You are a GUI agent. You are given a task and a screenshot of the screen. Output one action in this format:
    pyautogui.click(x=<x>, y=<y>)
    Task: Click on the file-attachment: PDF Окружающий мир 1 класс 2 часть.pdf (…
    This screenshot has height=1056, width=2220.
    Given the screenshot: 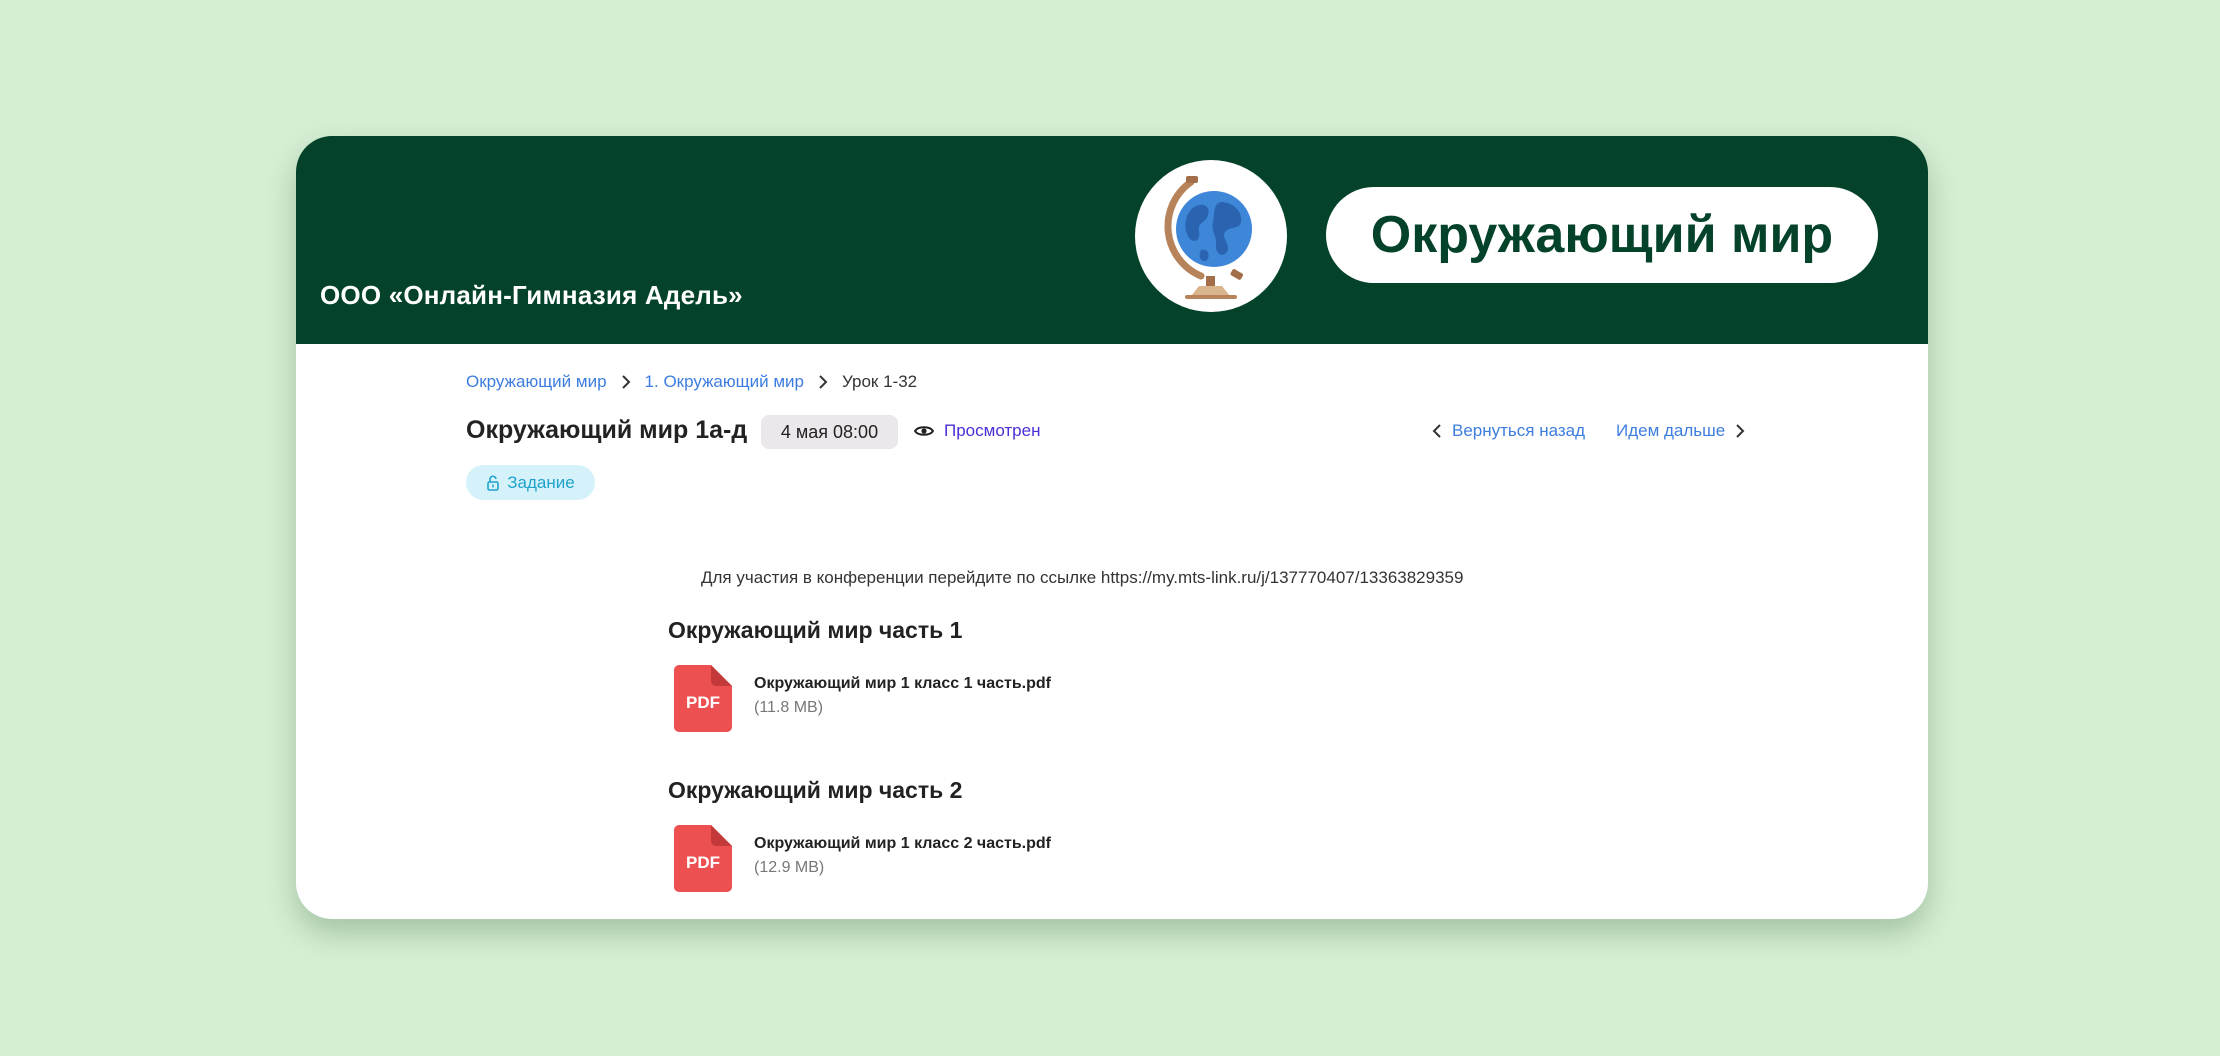 What is the action you would take?
    pyautogui.click(x=862, y=858)
    